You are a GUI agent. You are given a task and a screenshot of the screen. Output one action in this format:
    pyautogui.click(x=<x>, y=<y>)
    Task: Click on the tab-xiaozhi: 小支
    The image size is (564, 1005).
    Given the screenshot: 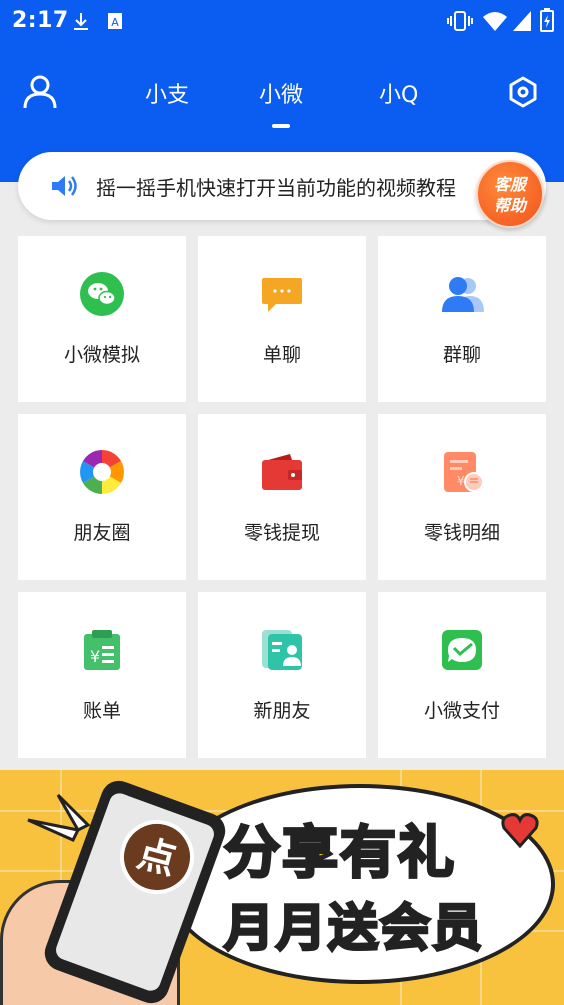 What is the action you would take?
    pyautogui.click(x=167, y=93)
    